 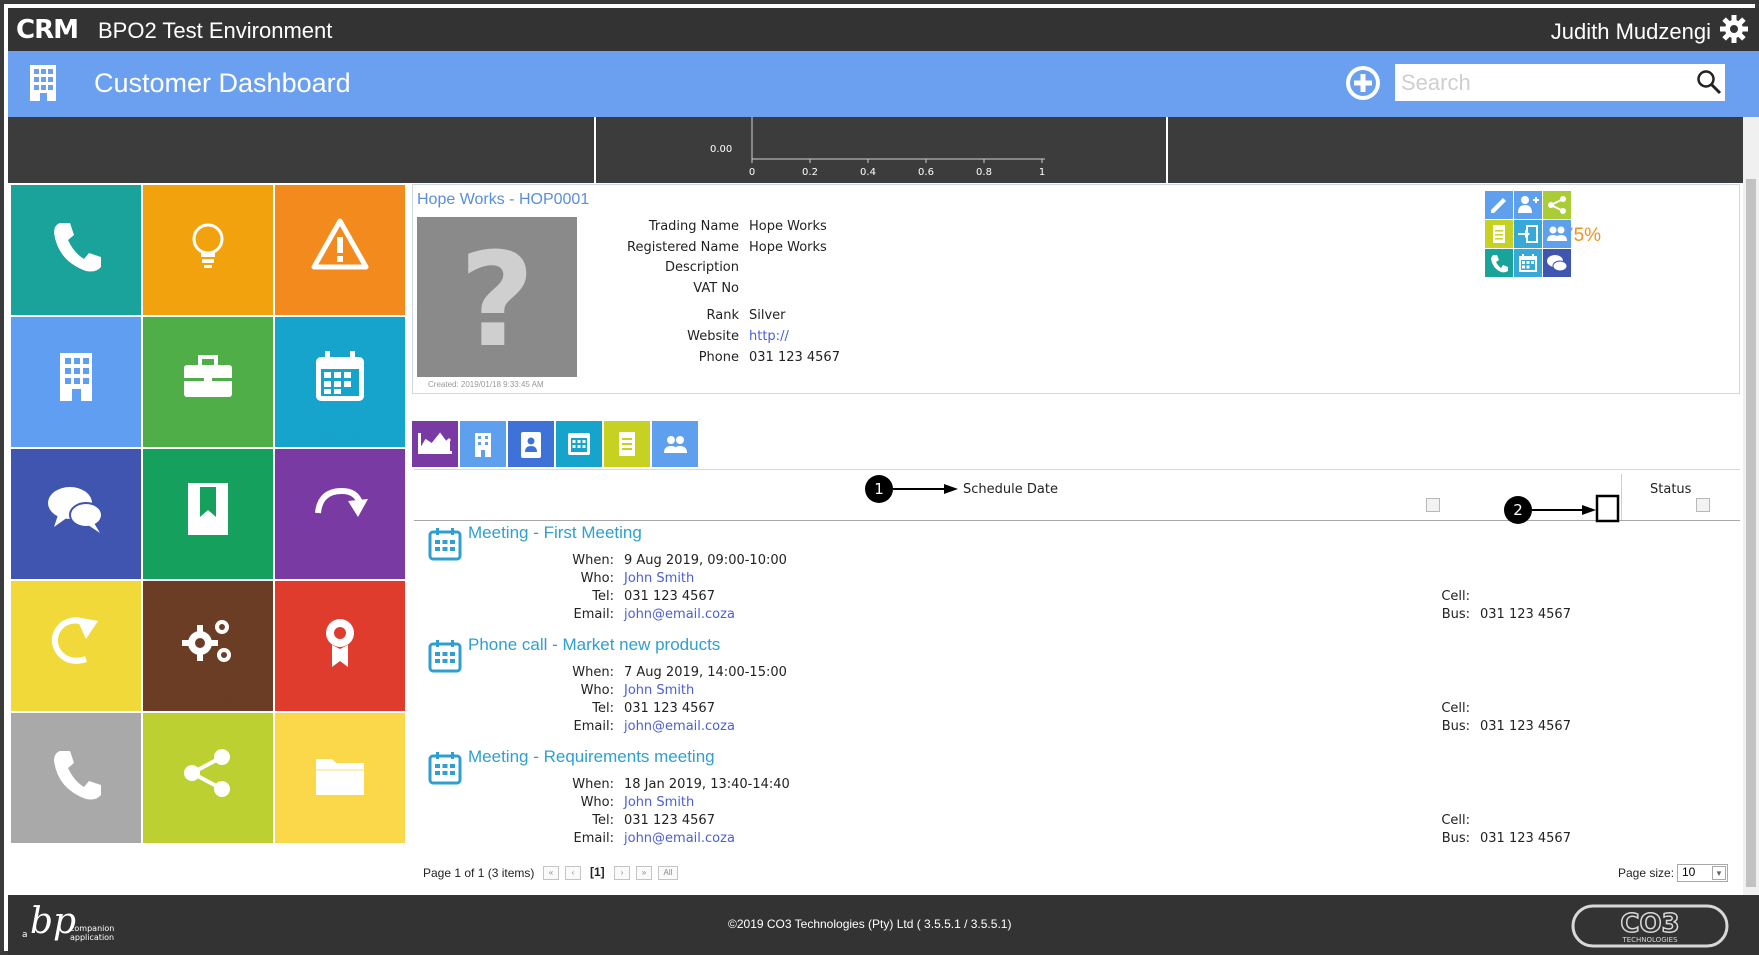 What do you see at coordinates (810, 172) in the screenshot?
I see `x-tick-label: 0.2` at bounding box center [810, 172].